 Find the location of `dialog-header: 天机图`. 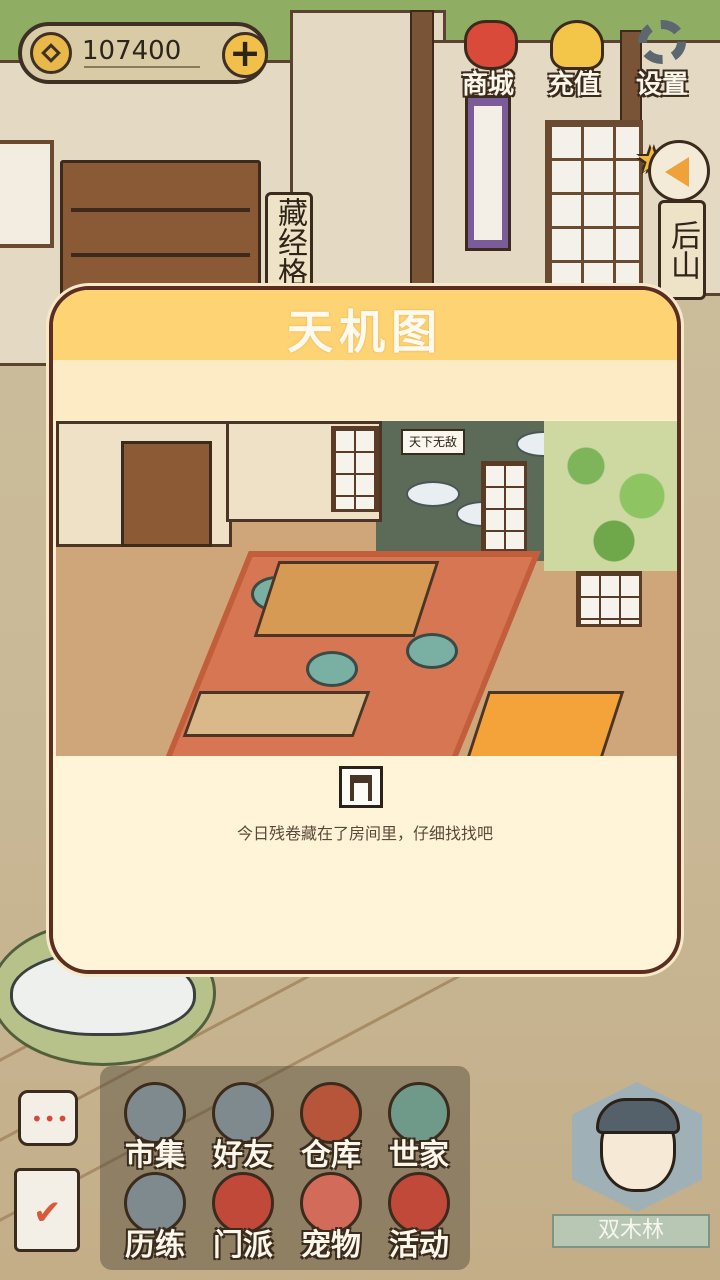

dialog-header: 天机图 is located at coordinates (365, 325).